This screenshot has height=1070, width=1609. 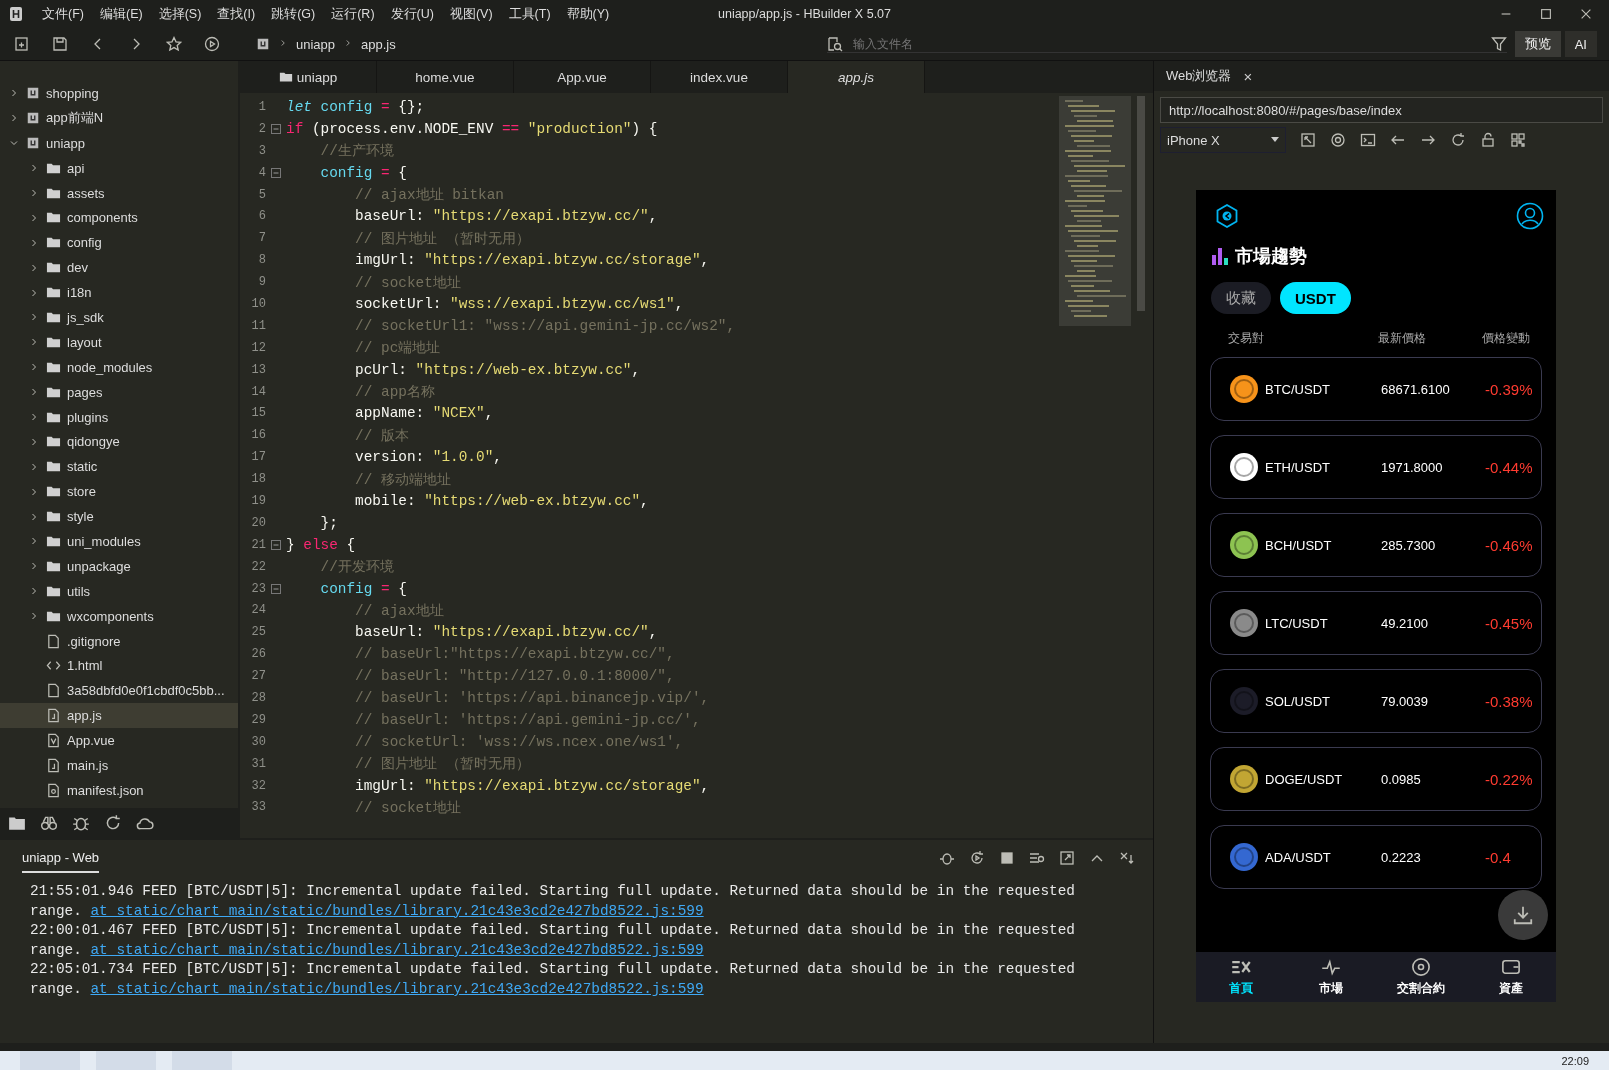 I want to click on tree-item: i18n, so click(x=119, y=292).